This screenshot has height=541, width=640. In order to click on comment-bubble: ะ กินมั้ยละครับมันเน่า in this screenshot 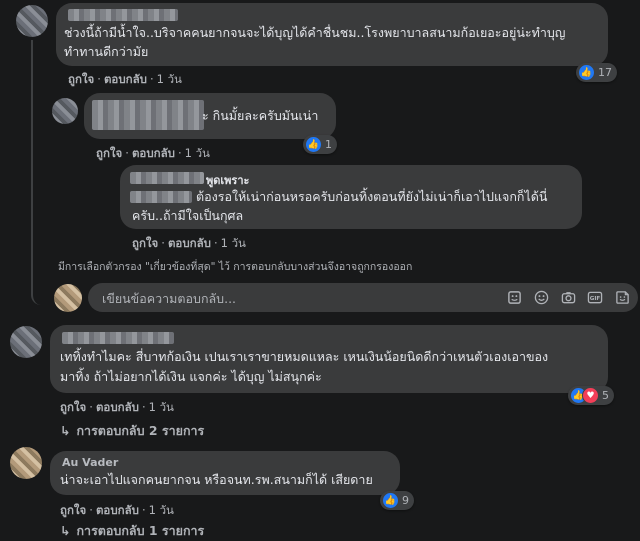, I will do `click(210, 116)`.